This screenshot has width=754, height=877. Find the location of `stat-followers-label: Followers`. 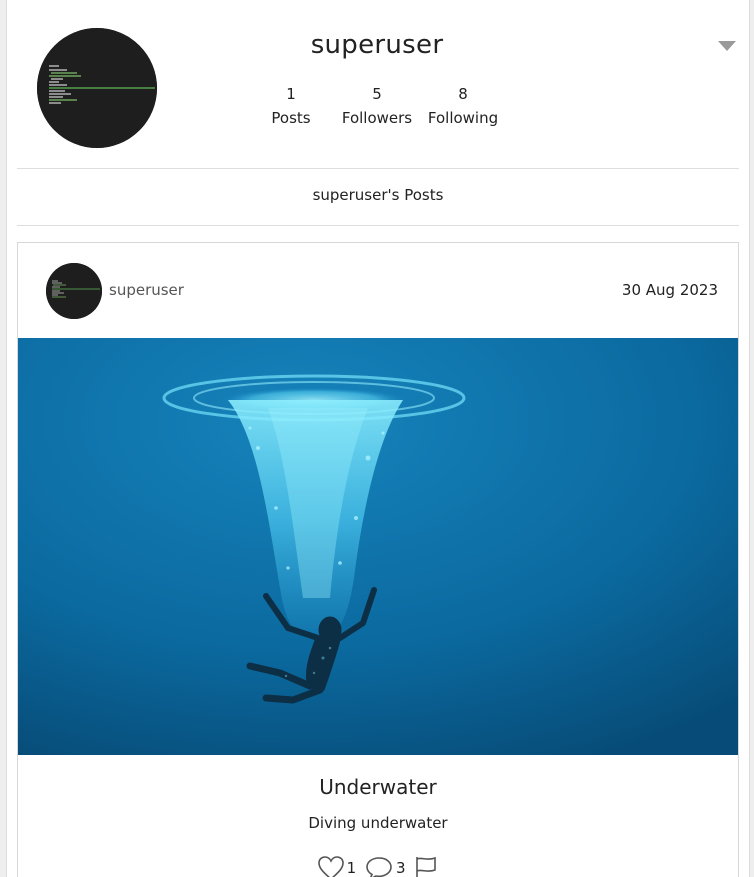

stat-followers-label: Followers is located at coordinates (377, 118).